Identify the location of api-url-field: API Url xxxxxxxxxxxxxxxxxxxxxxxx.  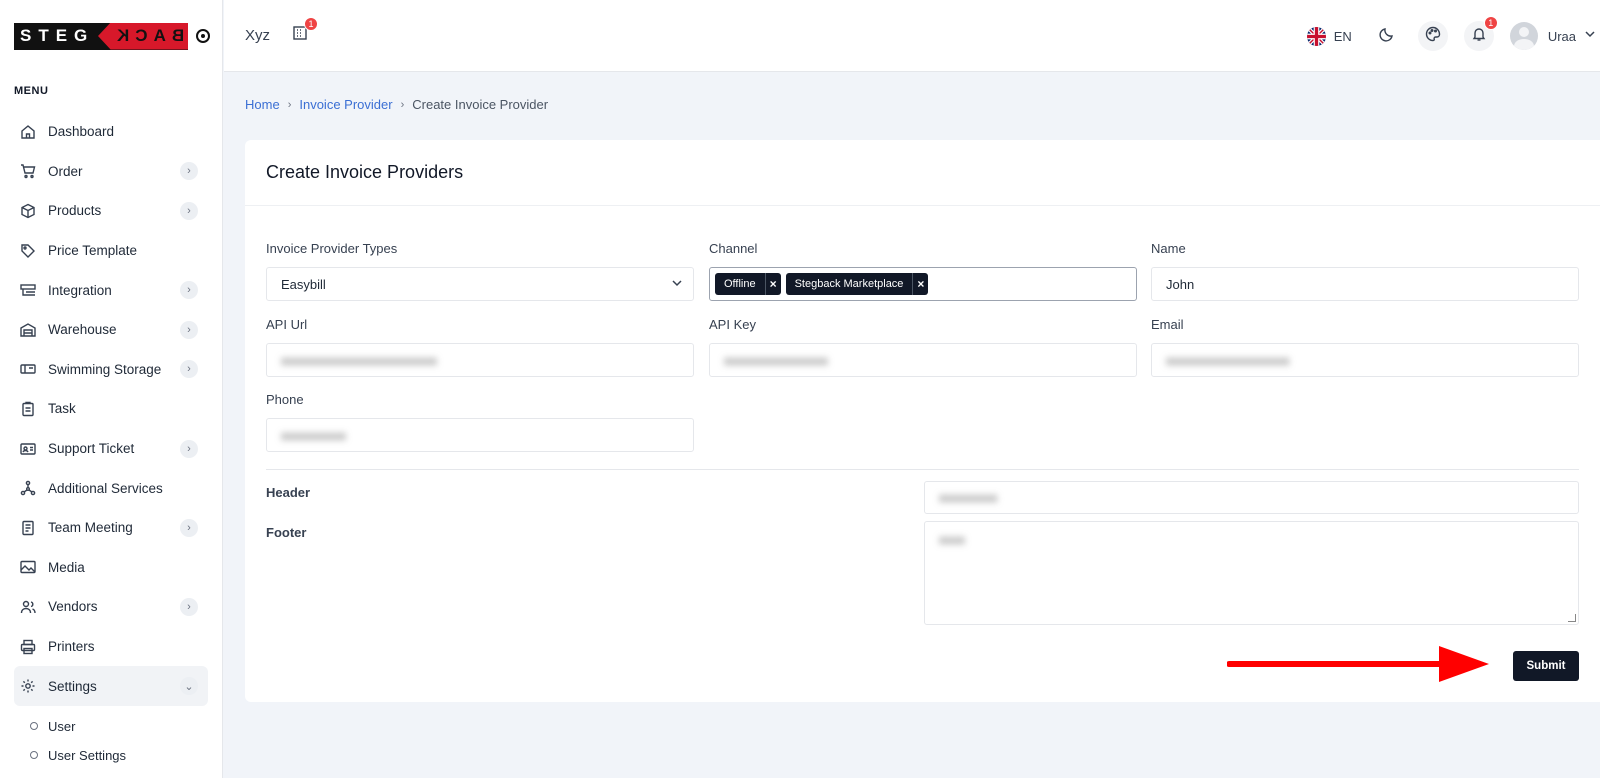
(480, 347).